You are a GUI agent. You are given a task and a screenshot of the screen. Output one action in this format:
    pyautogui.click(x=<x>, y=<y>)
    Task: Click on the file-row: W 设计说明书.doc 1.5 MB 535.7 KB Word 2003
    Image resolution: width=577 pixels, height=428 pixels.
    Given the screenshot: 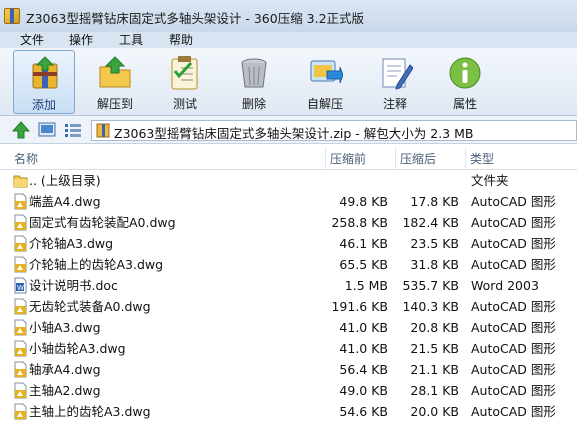 What is the action you would take?
    pyautogui.click(x=288, y=285)
    